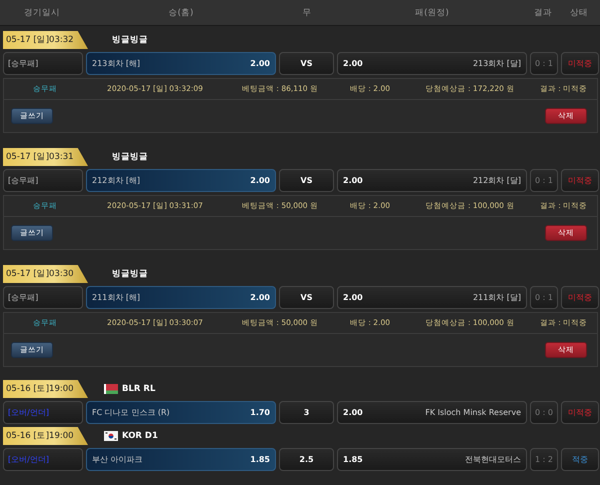 The image size is (600, 485). I want to click on home-pick: 211회차 [해] 2.00, so click(181, 297).